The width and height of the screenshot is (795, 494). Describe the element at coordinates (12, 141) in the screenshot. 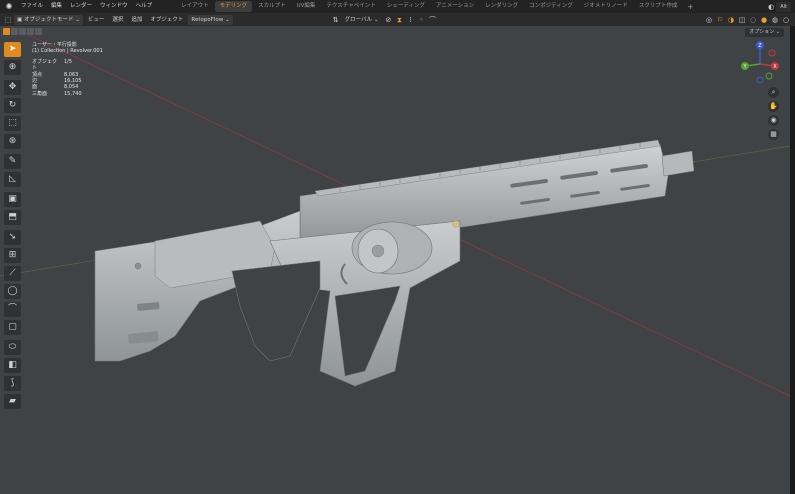

I see `transform-icon: ⊛` at that location.